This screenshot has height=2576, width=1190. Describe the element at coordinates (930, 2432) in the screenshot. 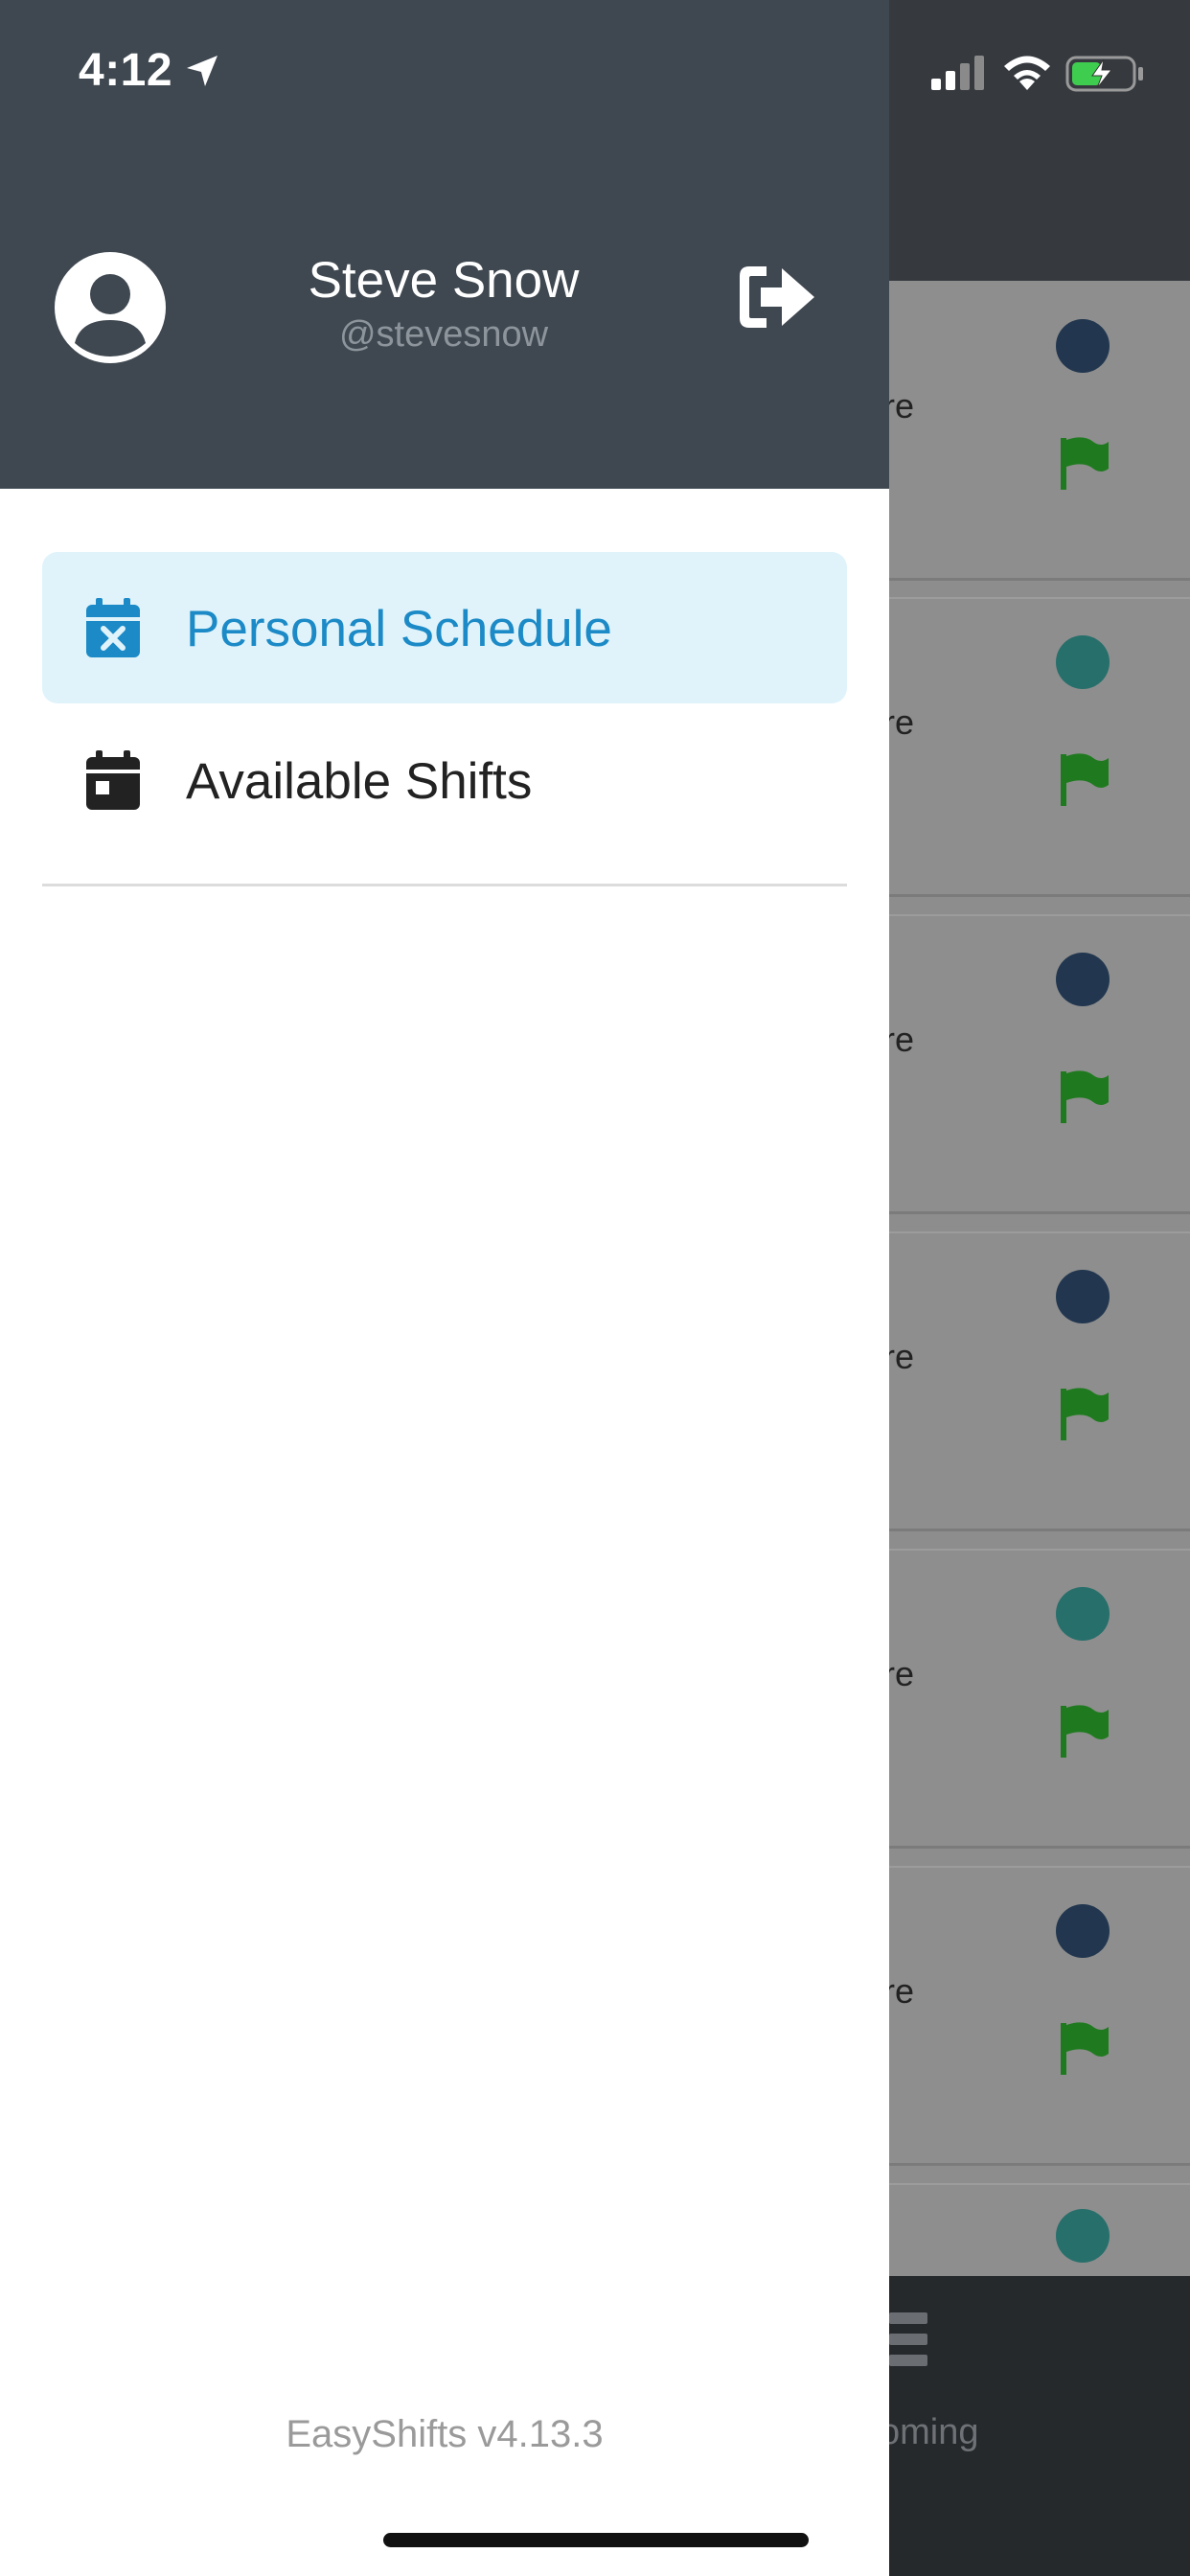

I see `tab-upcoming-label: oming` at that location.